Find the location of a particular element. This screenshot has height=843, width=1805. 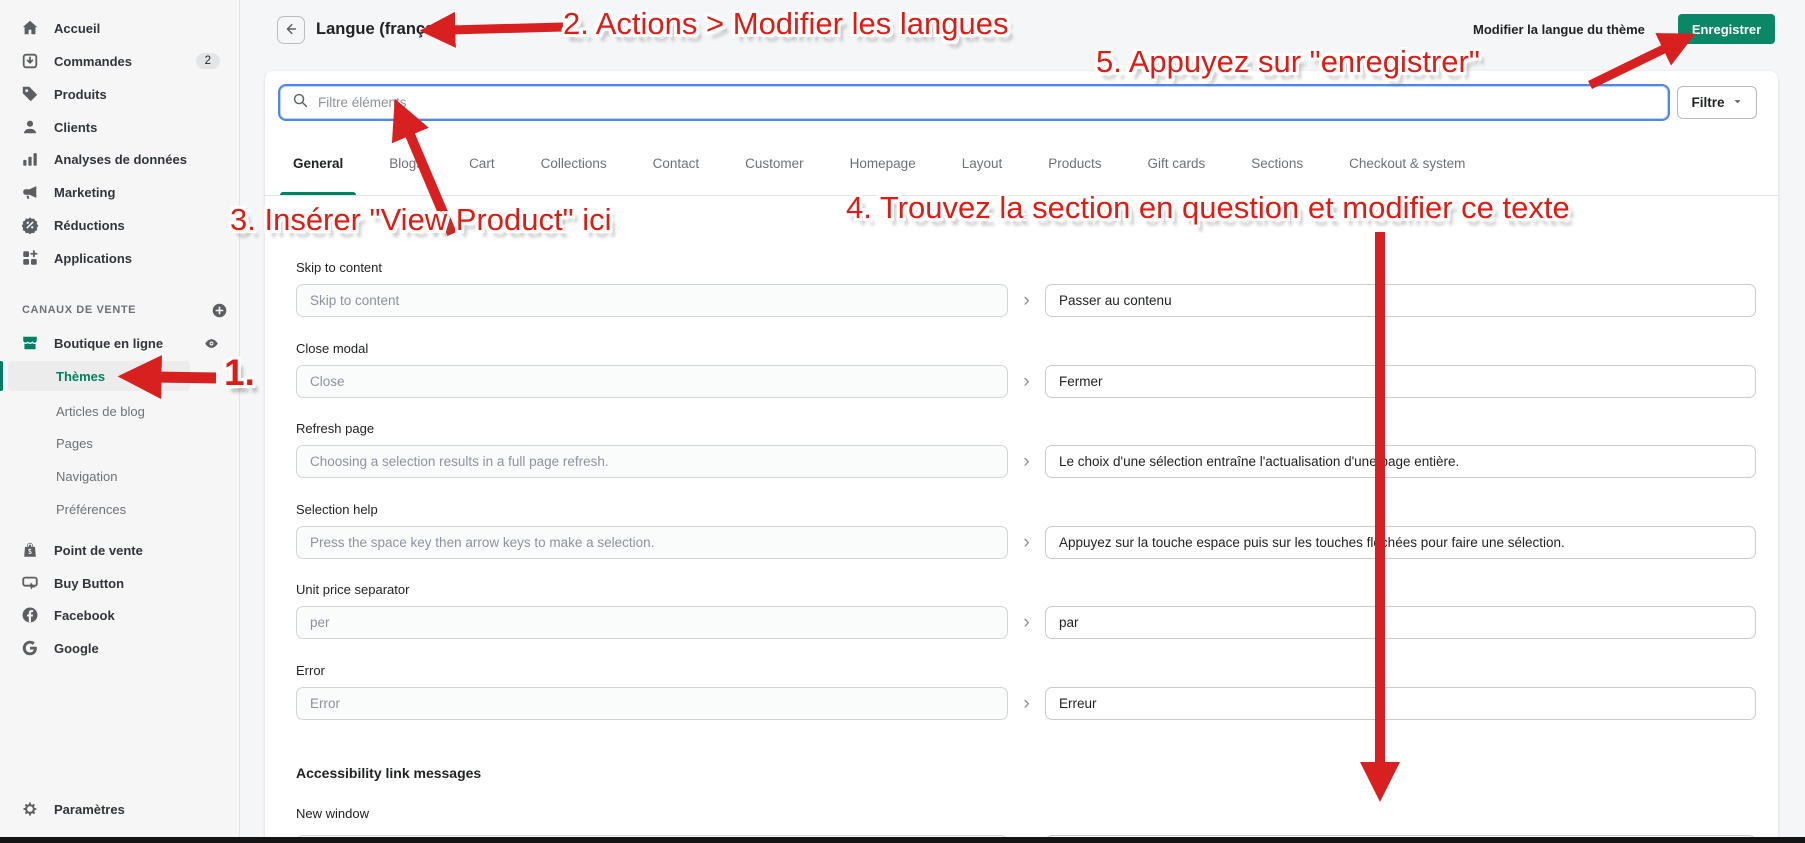

sidebar-item-label: Articles de blog is located at coordinates (100, 411).